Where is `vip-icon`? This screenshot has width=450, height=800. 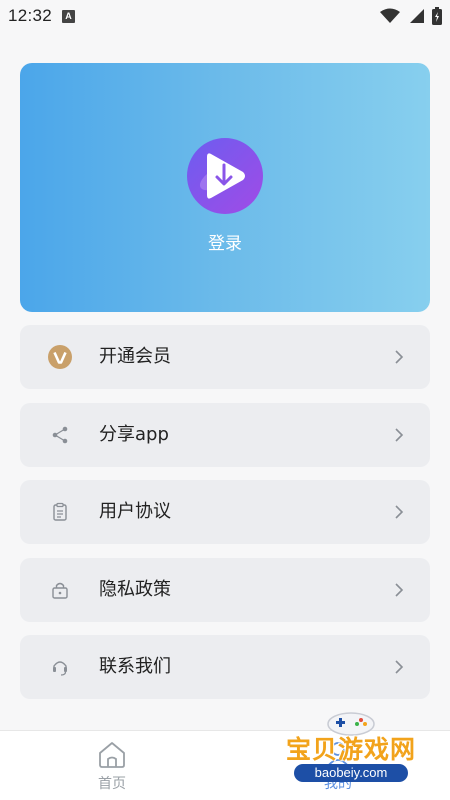 vip-icon is located at coordinates (60, 357).